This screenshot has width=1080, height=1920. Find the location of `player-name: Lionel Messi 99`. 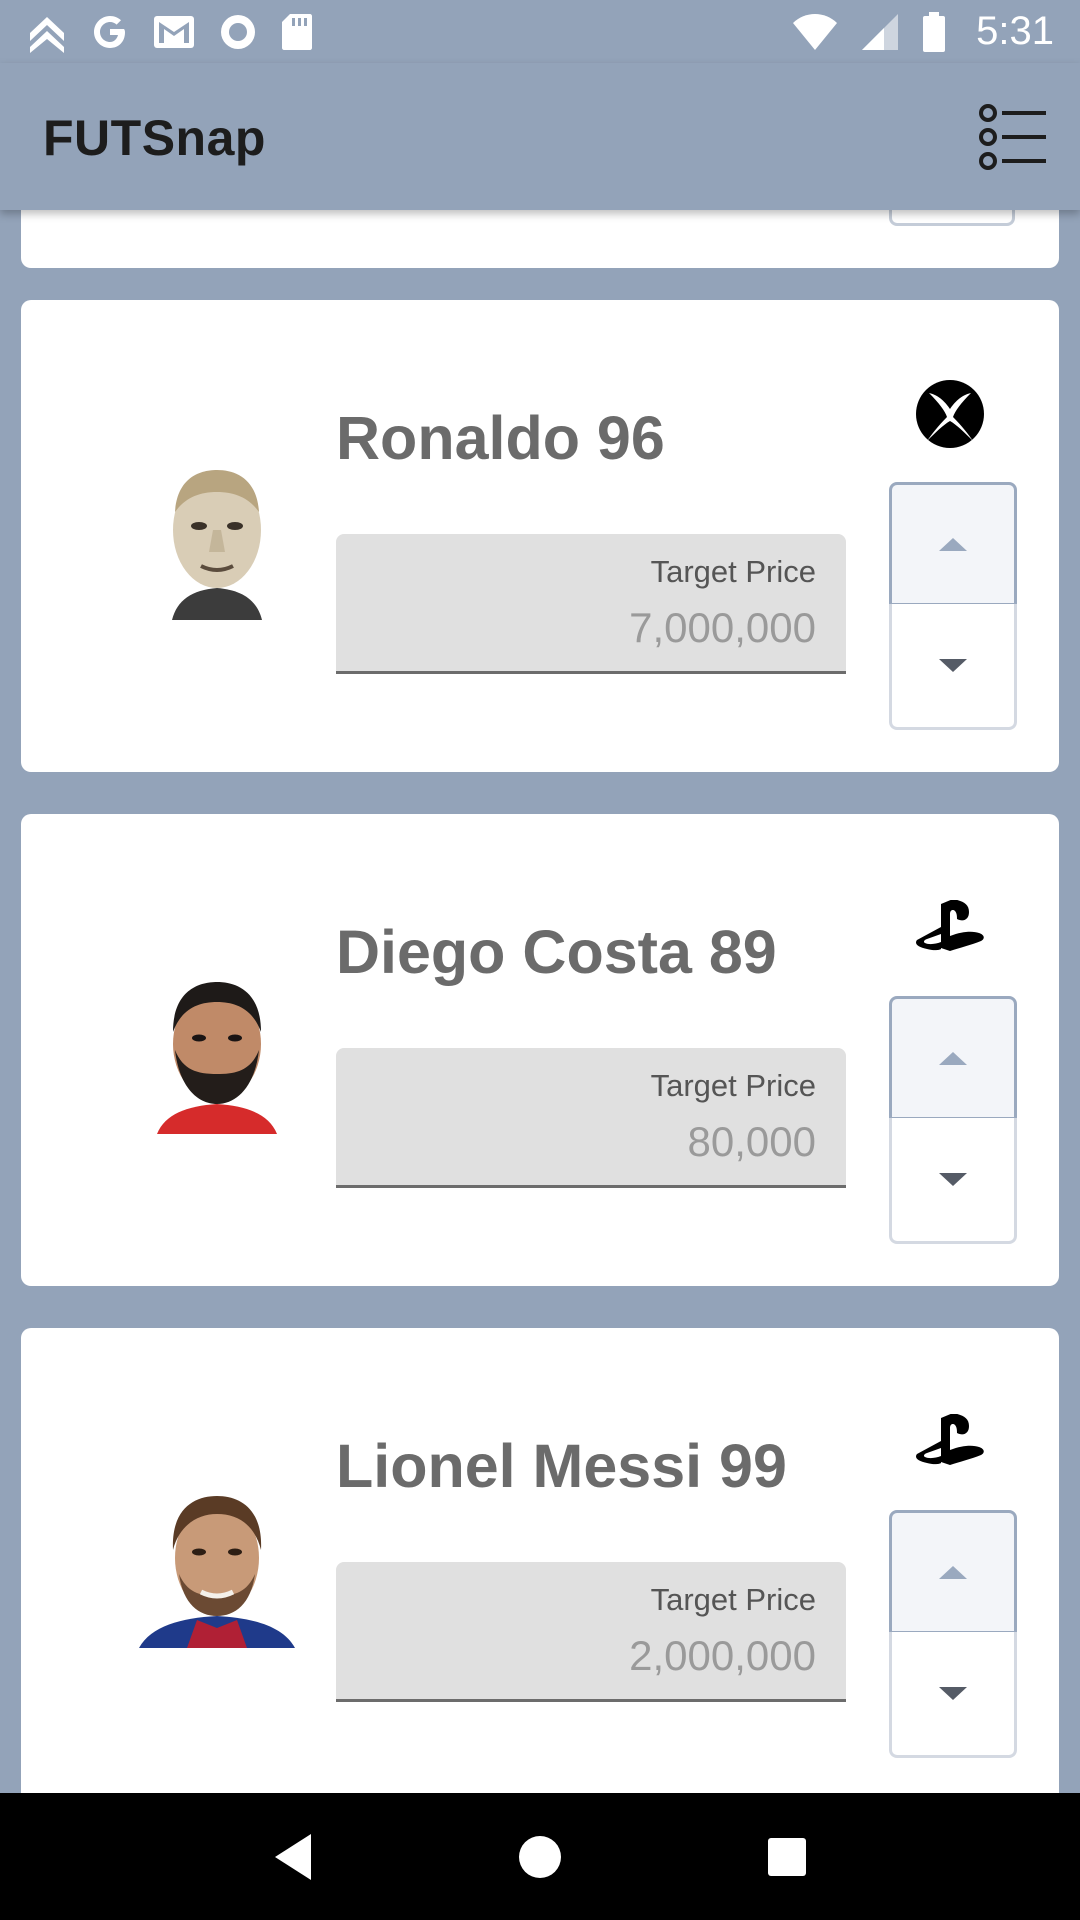

player-name: Lionel Messi 99 is located at coordinates (561, 1466).